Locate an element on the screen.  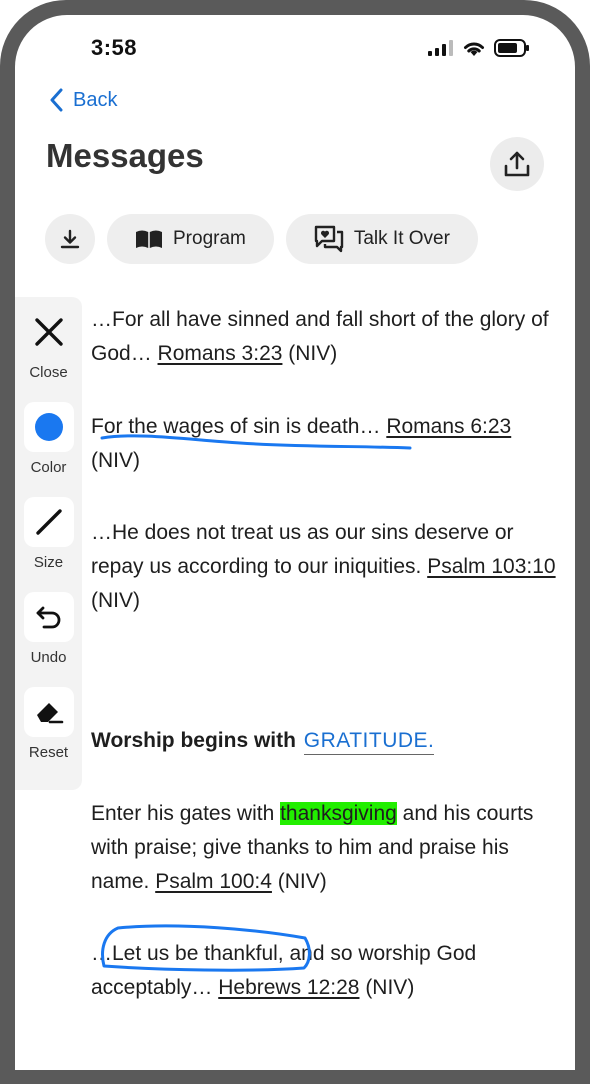
undo-tool: Undo is located at coordinates (48, 629).